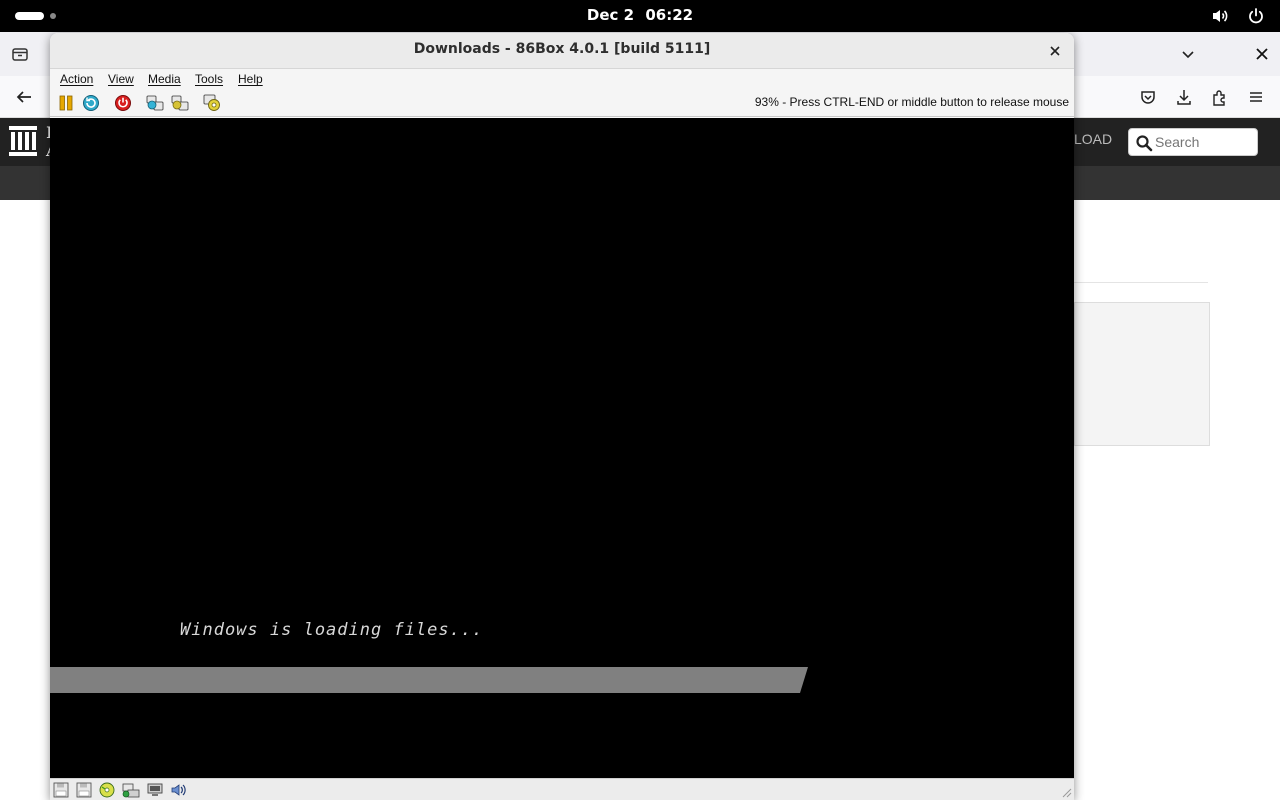 The height and width of the screenshot is (800, 1280). I want to click on tab-overview-icon, so click(20, 54).